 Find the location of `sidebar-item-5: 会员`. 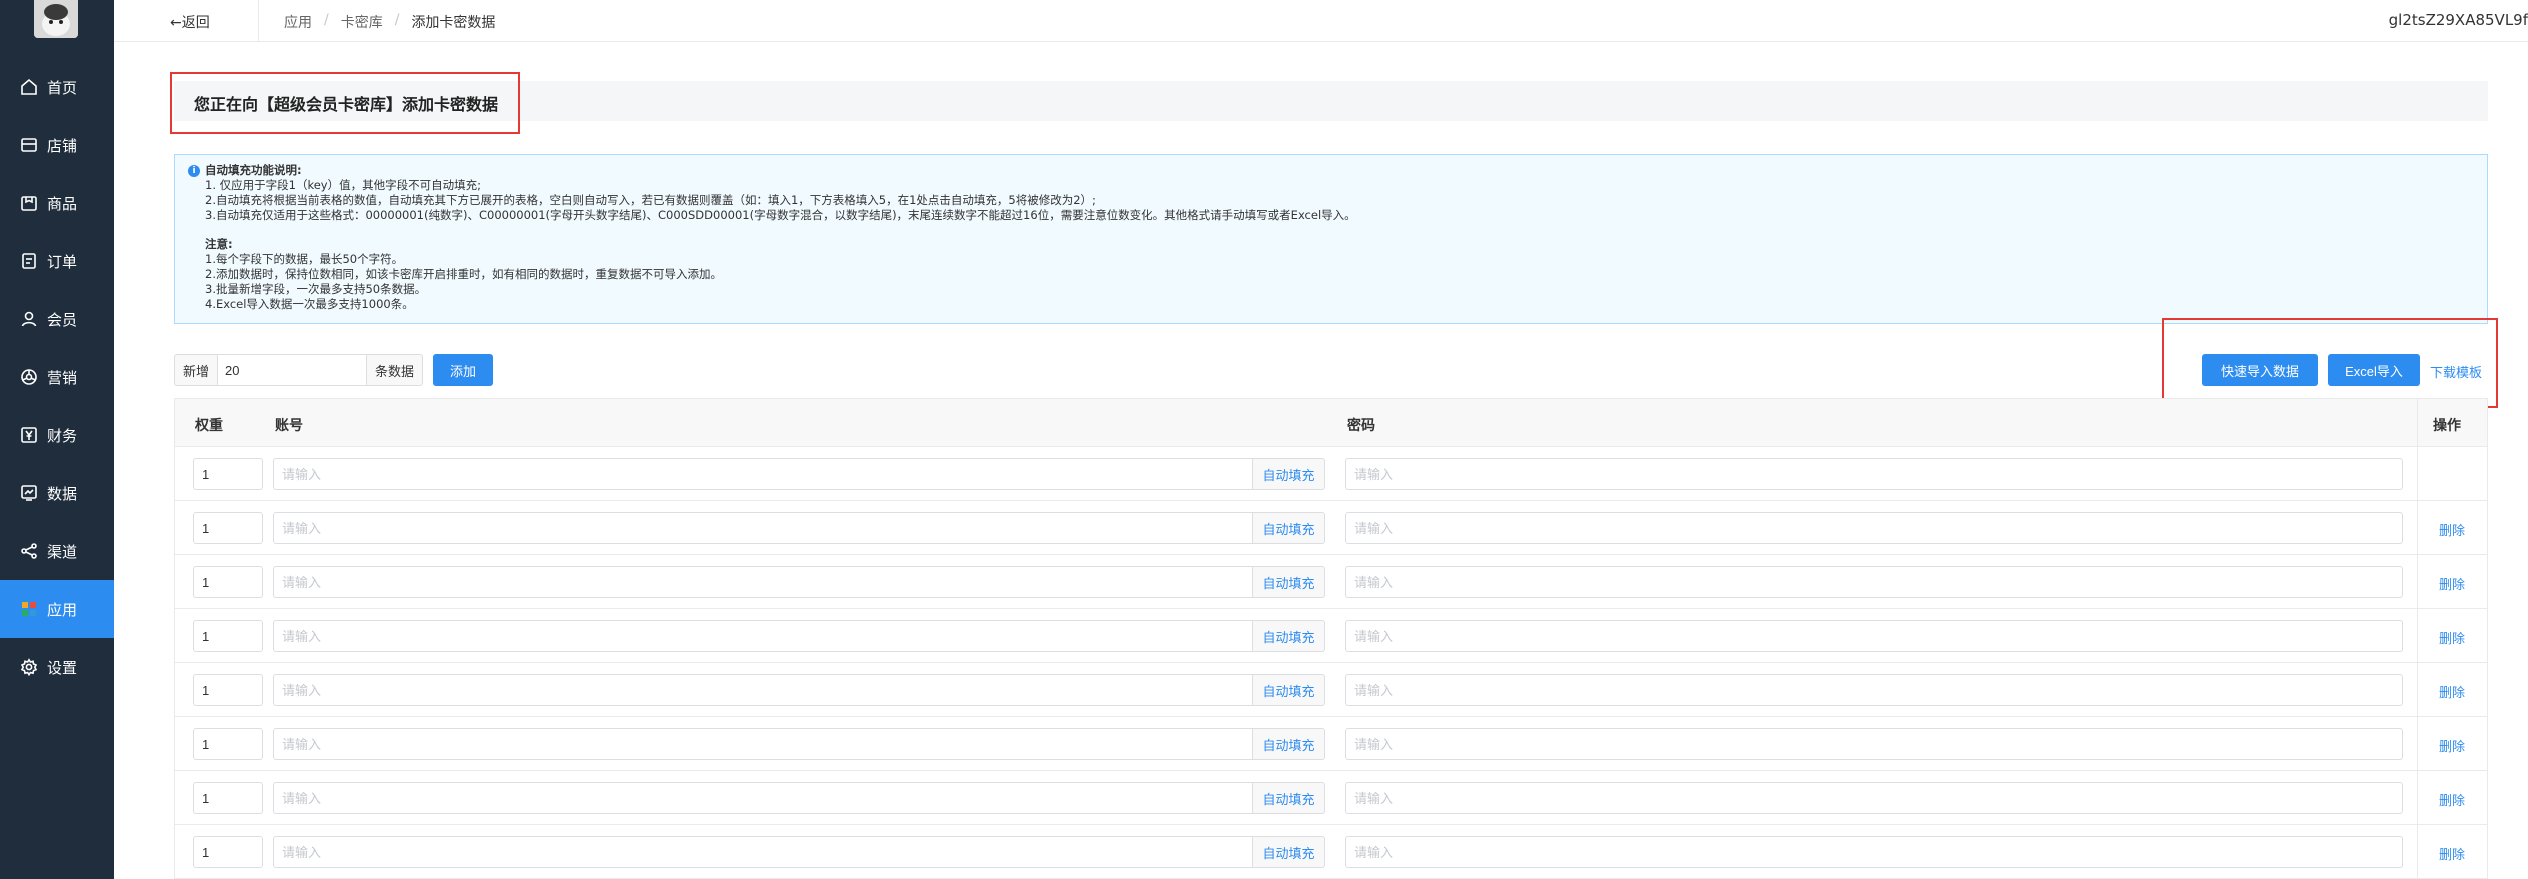

sidebar-item-5: 会员 is located at coordinates (57, 319).